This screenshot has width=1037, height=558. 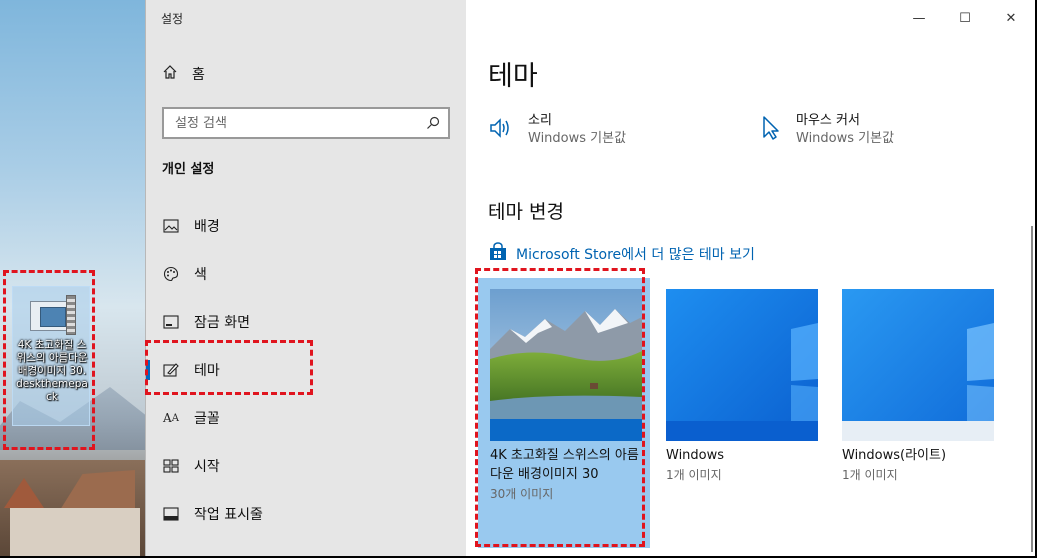 I want to click on sidebar-item-label: 테마, so click(x=207, y=371).